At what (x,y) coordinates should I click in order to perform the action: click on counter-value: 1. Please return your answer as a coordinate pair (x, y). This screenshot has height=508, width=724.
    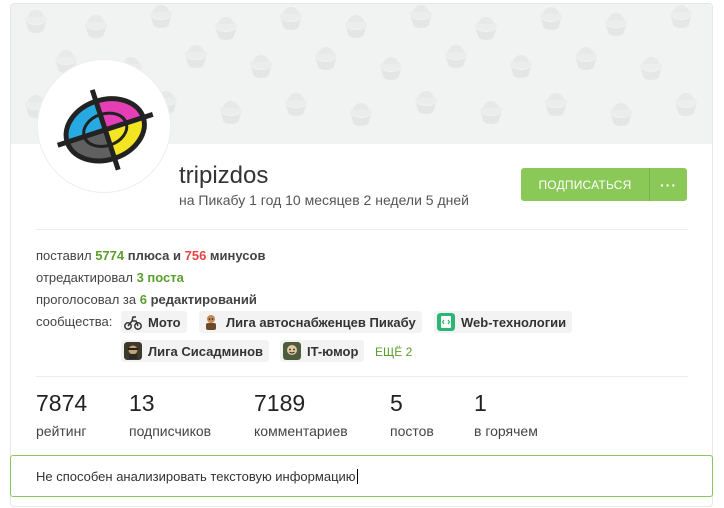
    Looking at the image, I should click on (480, 403).